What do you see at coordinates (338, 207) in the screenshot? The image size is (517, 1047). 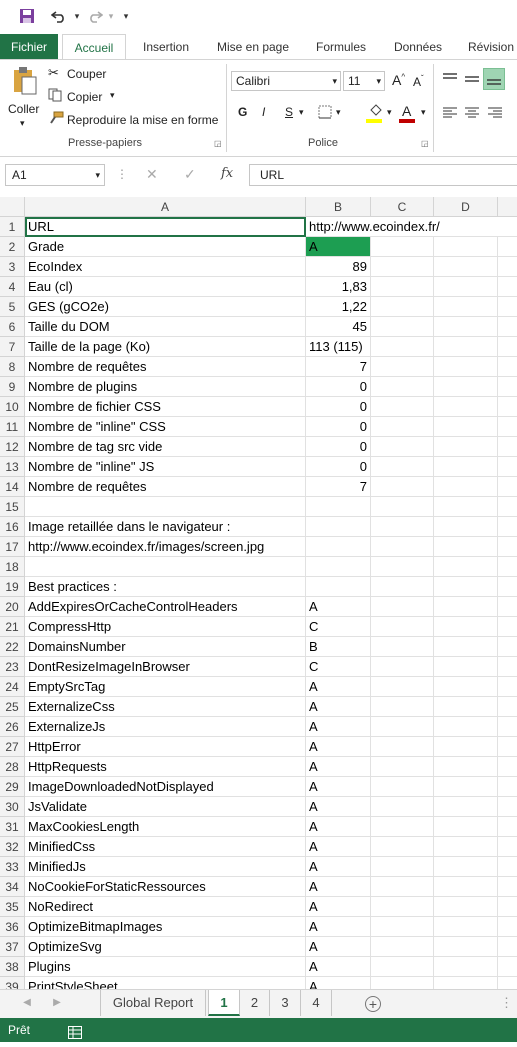 I see `column-header-b: B` at bounding box center [338, 207].